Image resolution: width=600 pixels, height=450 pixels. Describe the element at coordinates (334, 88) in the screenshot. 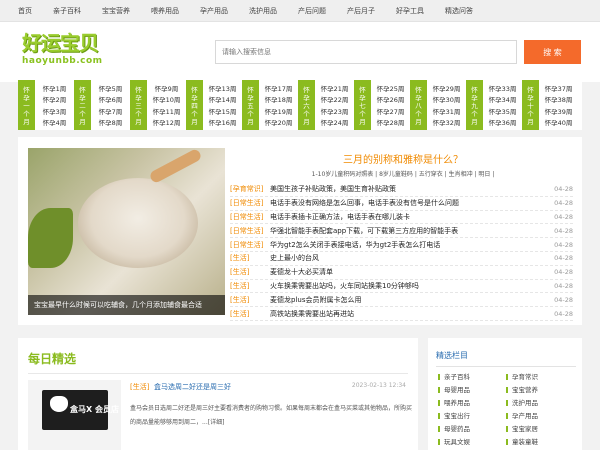

I see `week-link: 怀孕21周` at that location.